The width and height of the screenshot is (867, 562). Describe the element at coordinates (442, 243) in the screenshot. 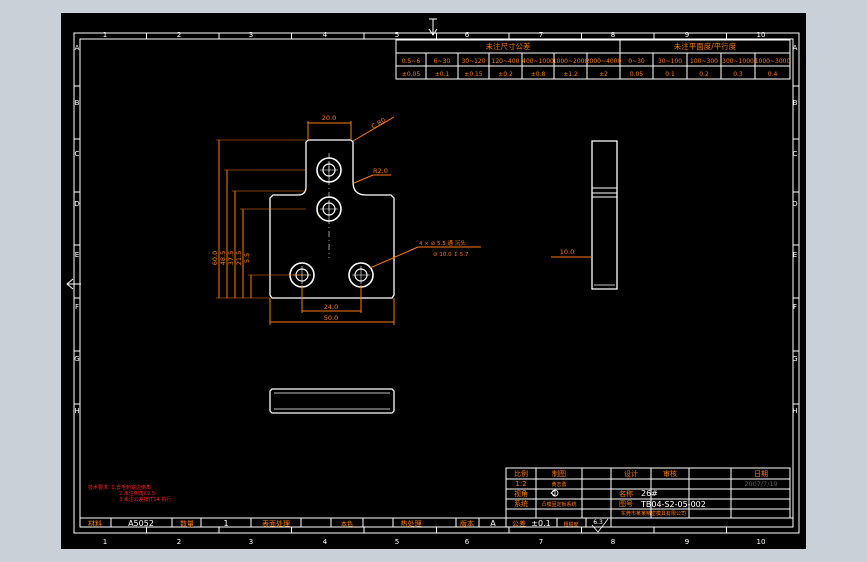

I see `dim-hole-callout: 4 × ⊘ 5.5 通 沉头` at that location.